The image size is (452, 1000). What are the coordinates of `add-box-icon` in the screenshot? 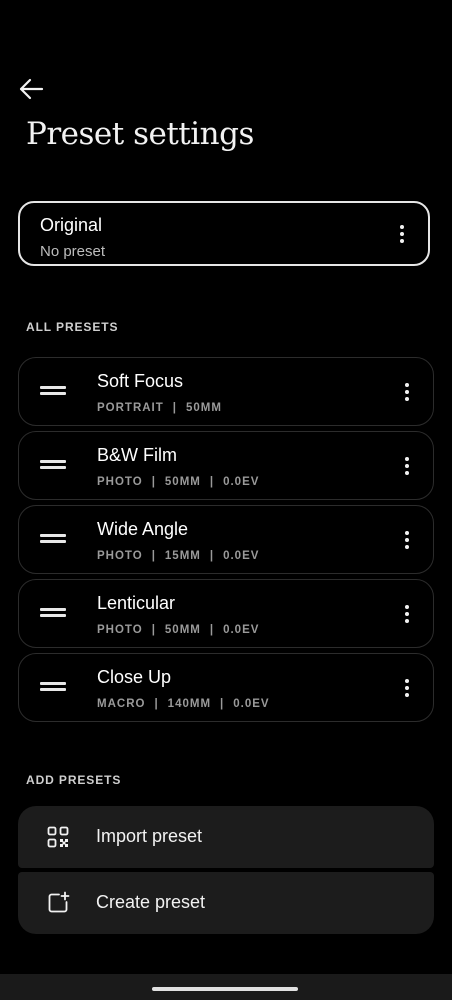 It's located at (59, 902).